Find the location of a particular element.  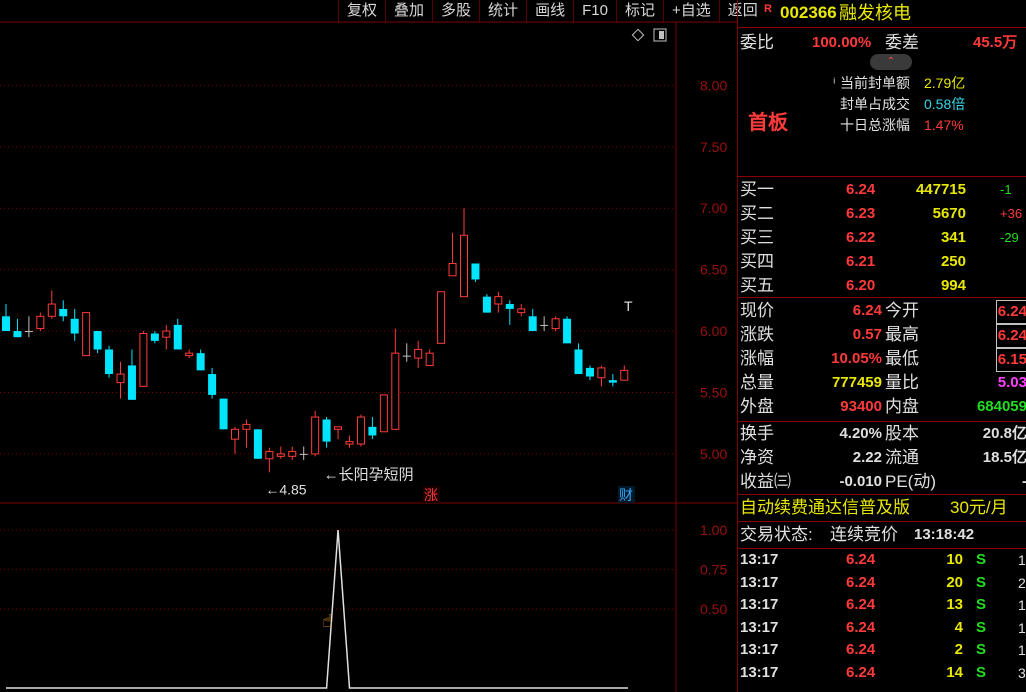

stat-value: - is located at coordinates (1024, 482).